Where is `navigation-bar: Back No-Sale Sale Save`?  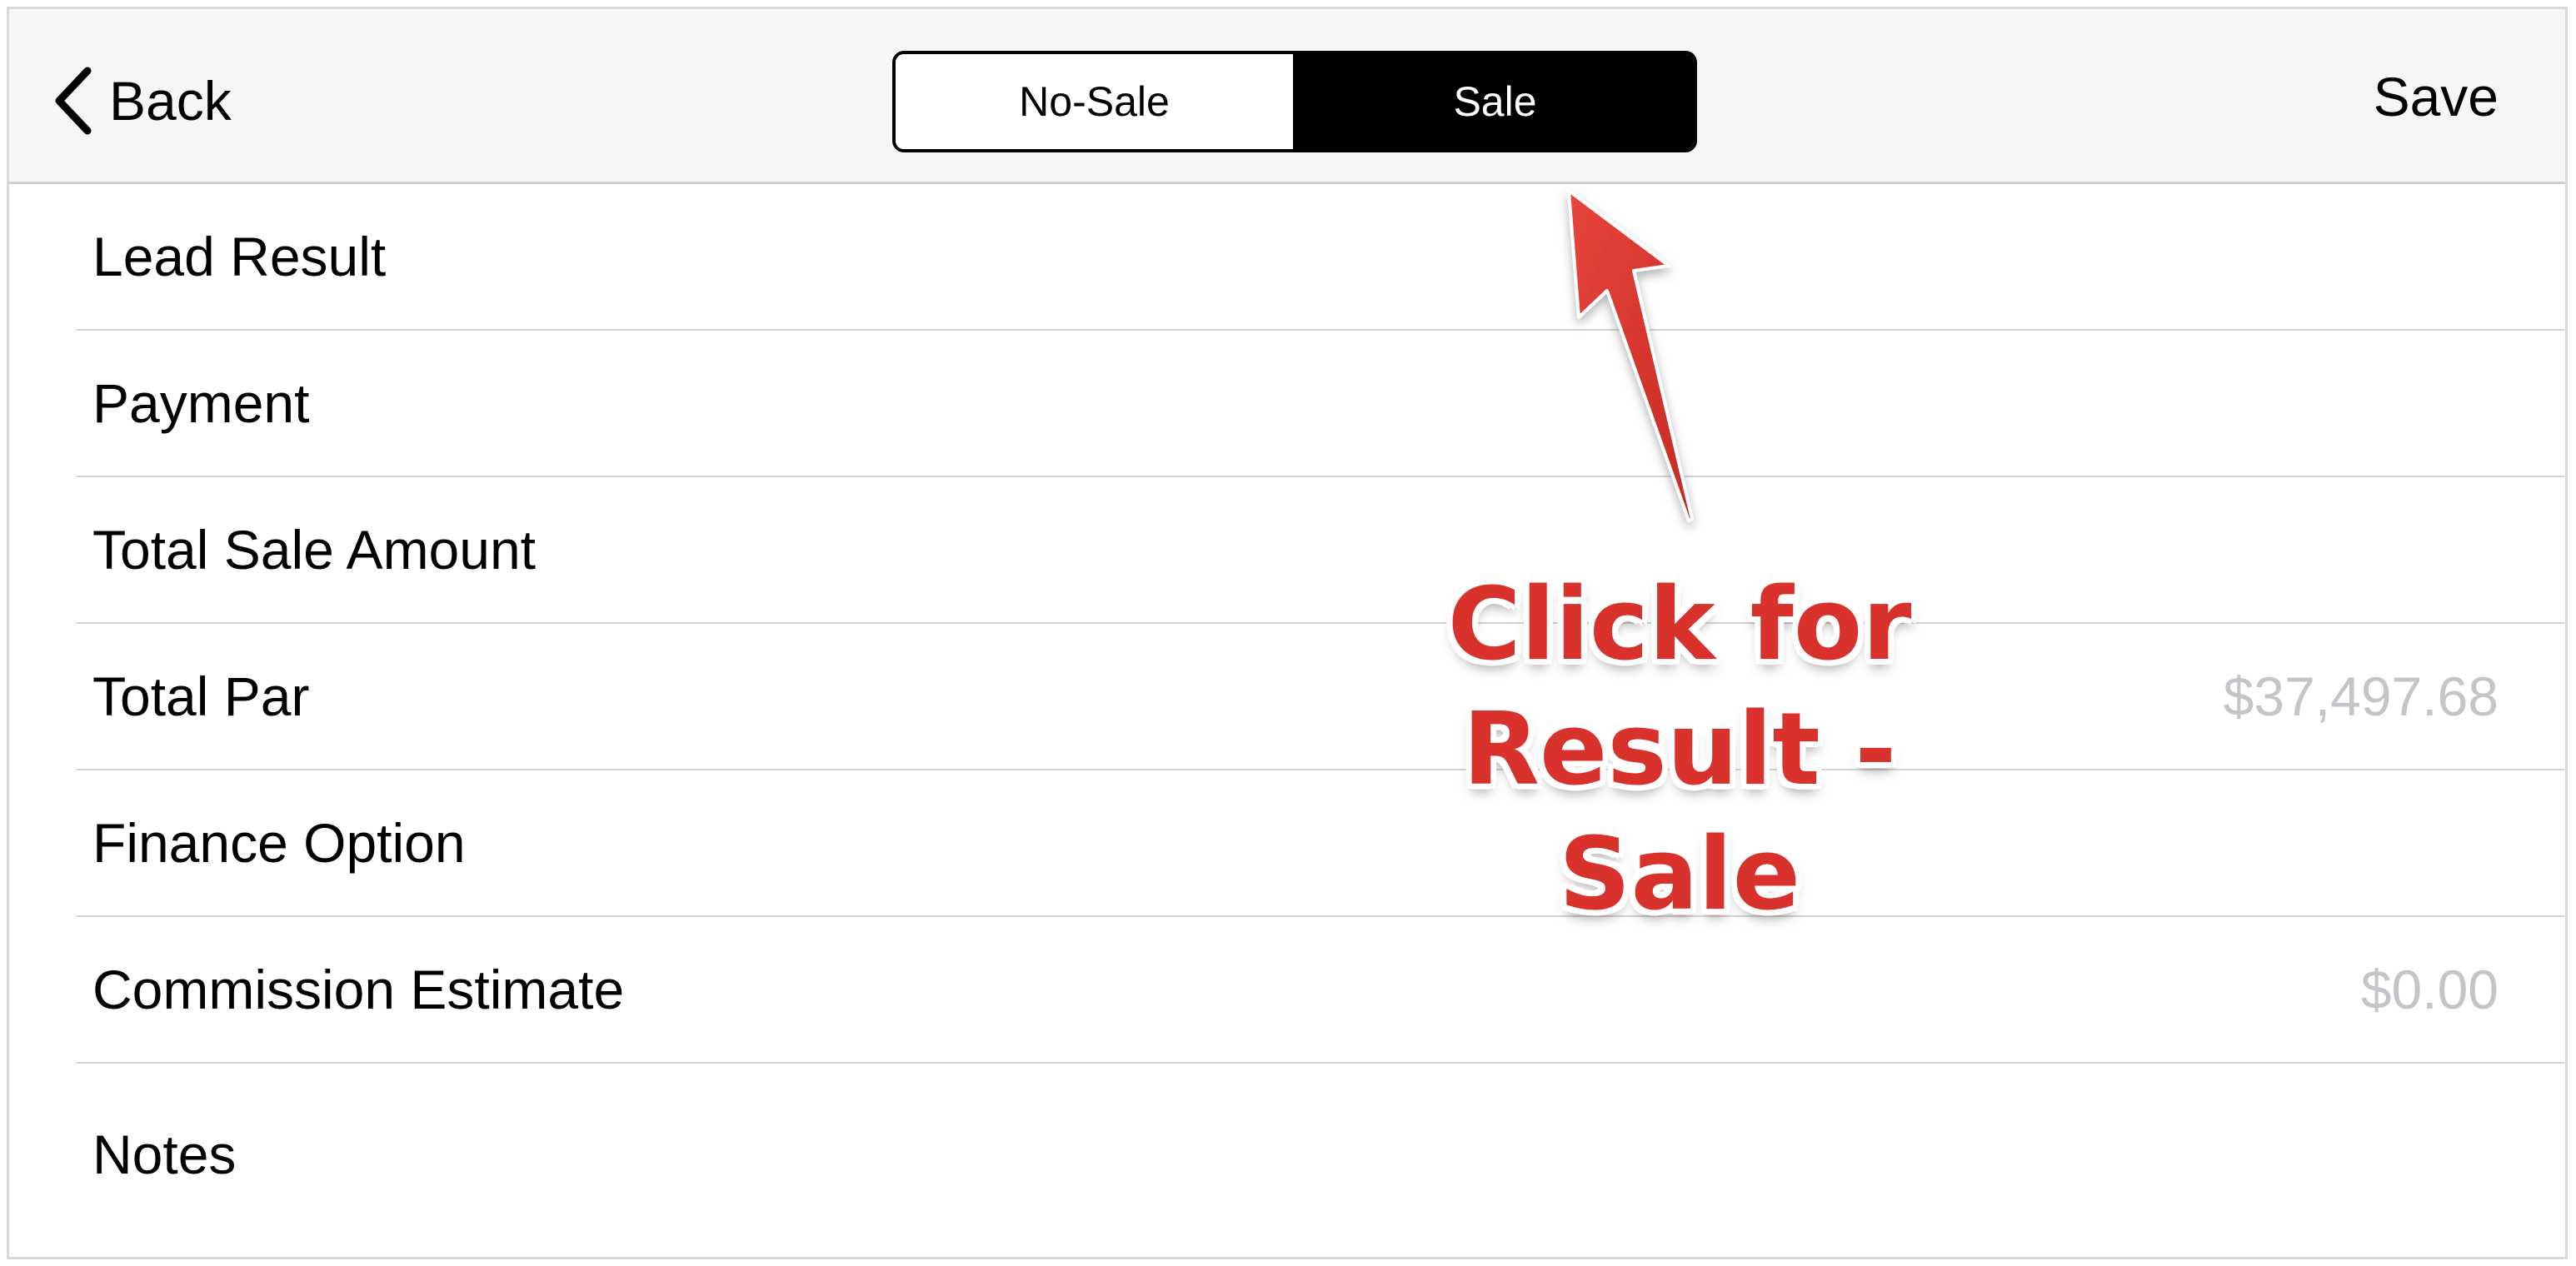
navigation-bar: Back No-Sale Sale Save is located at coordinates (1287, 96).